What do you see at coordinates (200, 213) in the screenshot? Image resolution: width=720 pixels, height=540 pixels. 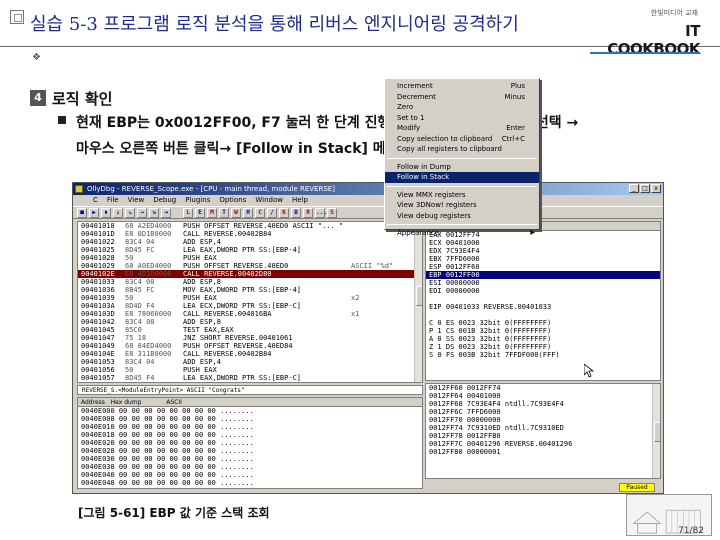 I see `toolbar-window-button-1: E` at bounding box center [200, 213].